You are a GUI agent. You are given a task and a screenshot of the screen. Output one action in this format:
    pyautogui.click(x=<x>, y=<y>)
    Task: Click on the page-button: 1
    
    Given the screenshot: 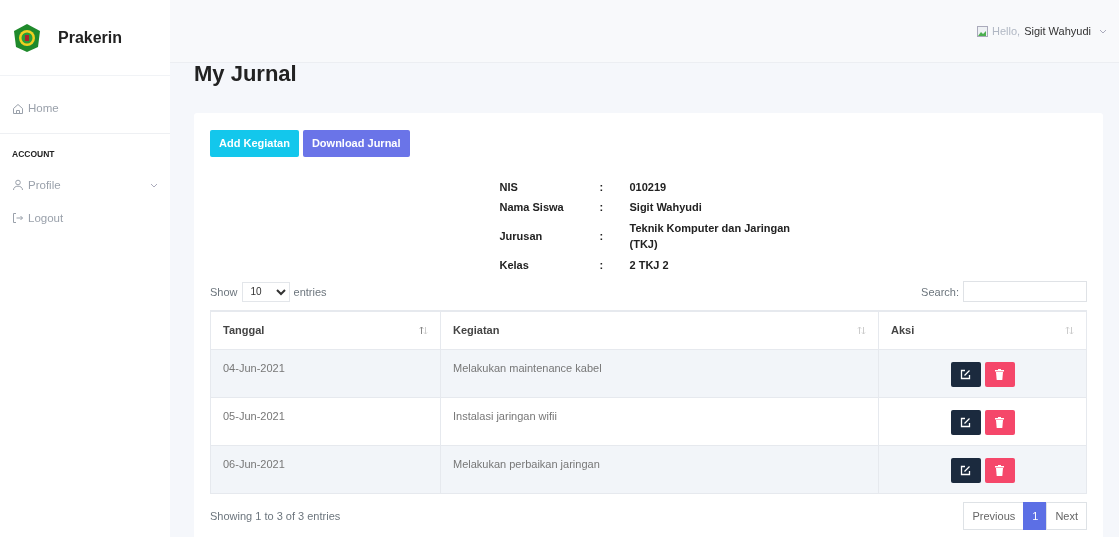 What is the action you would take?
    pyautogui.click(x=1035, y=516)
    